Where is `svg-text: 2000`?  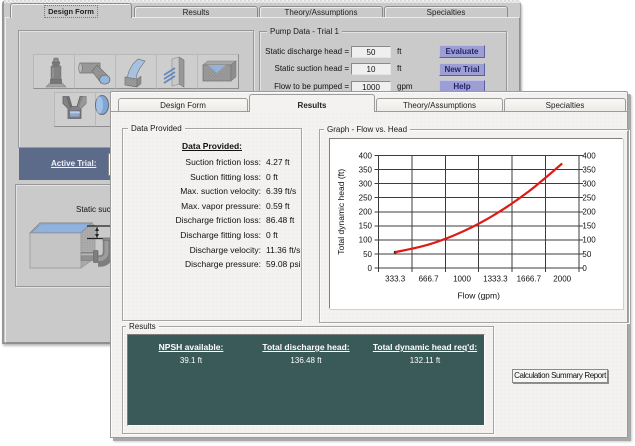
svg-text: 2000 is located at coordinates (562, 279).